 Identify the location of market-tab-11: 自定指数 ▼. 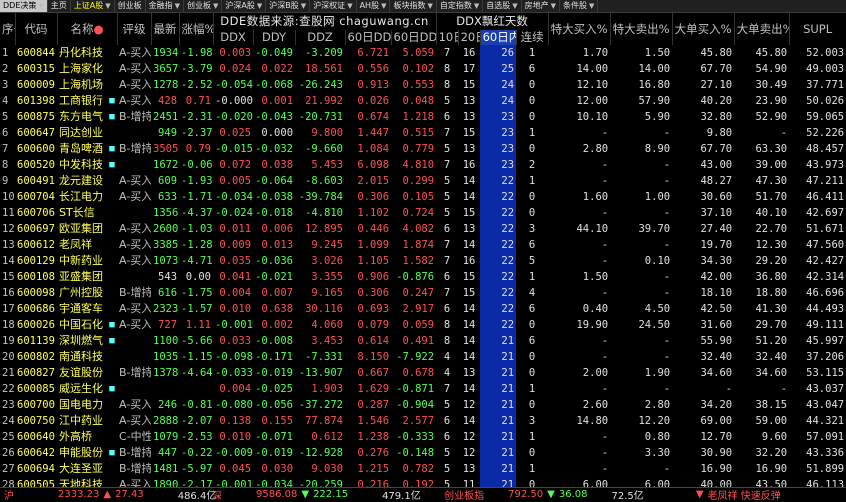
(460, 6).